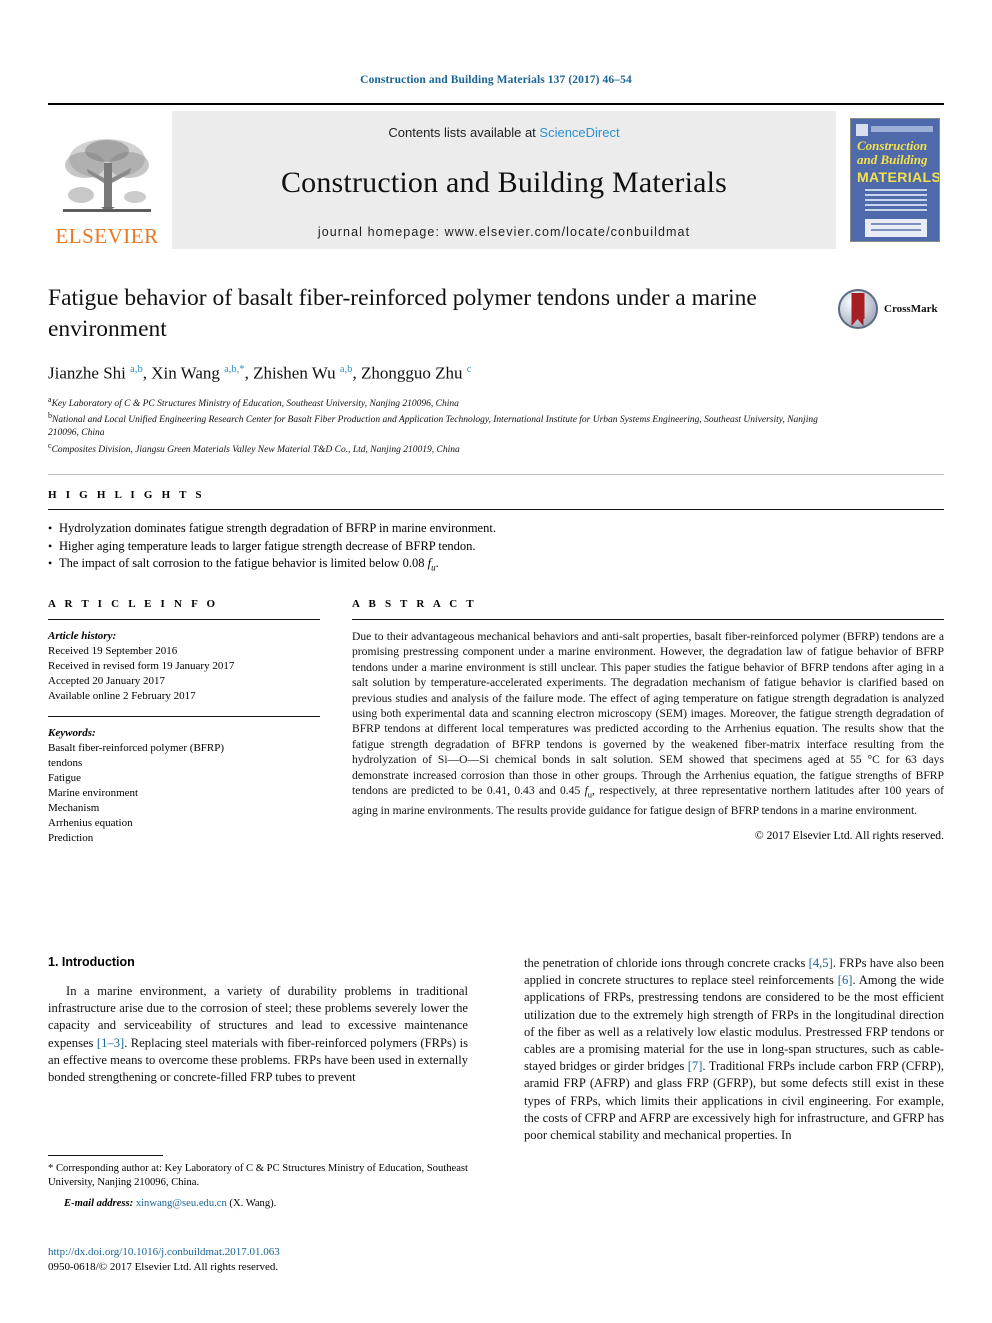 Image resolution: width=992 pixels, height=1323 pixels. I want to click on journal-title: Construction and Building Materials, so click(504, 182).